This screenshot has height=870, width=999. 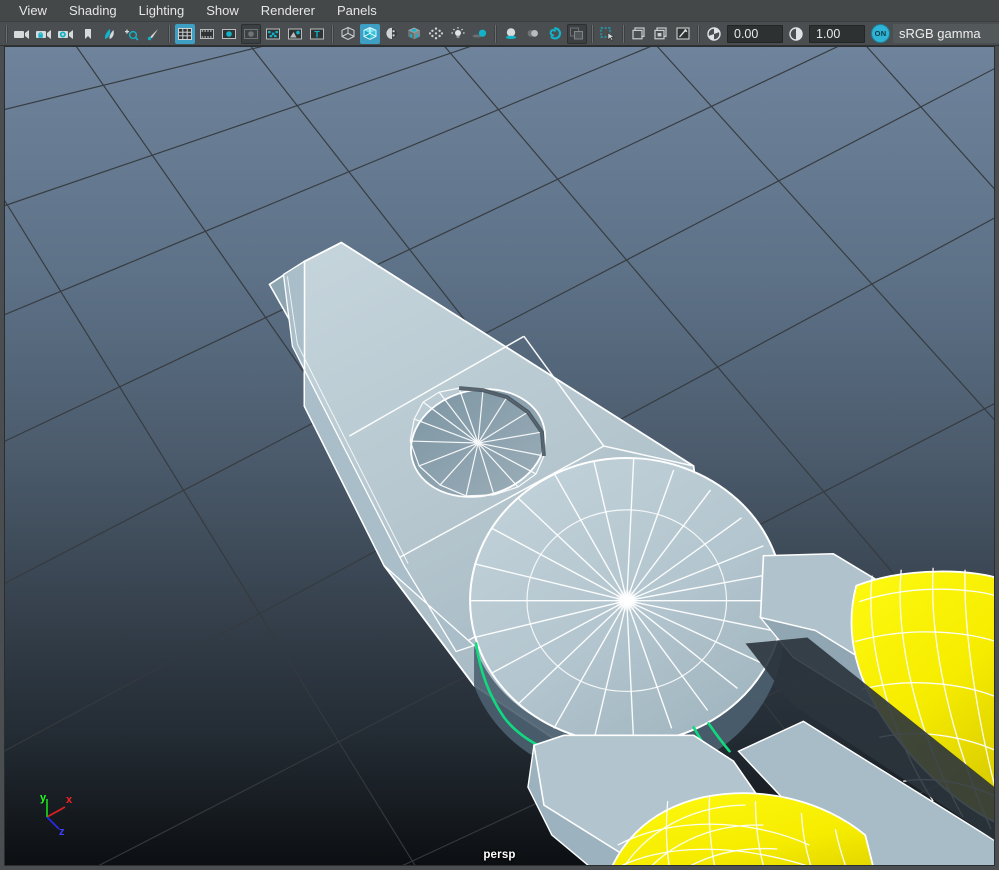 What do you see at coordinates (714, 34) in the screenshot?
I see `exposure-icon` at bounding box center [714, 34].